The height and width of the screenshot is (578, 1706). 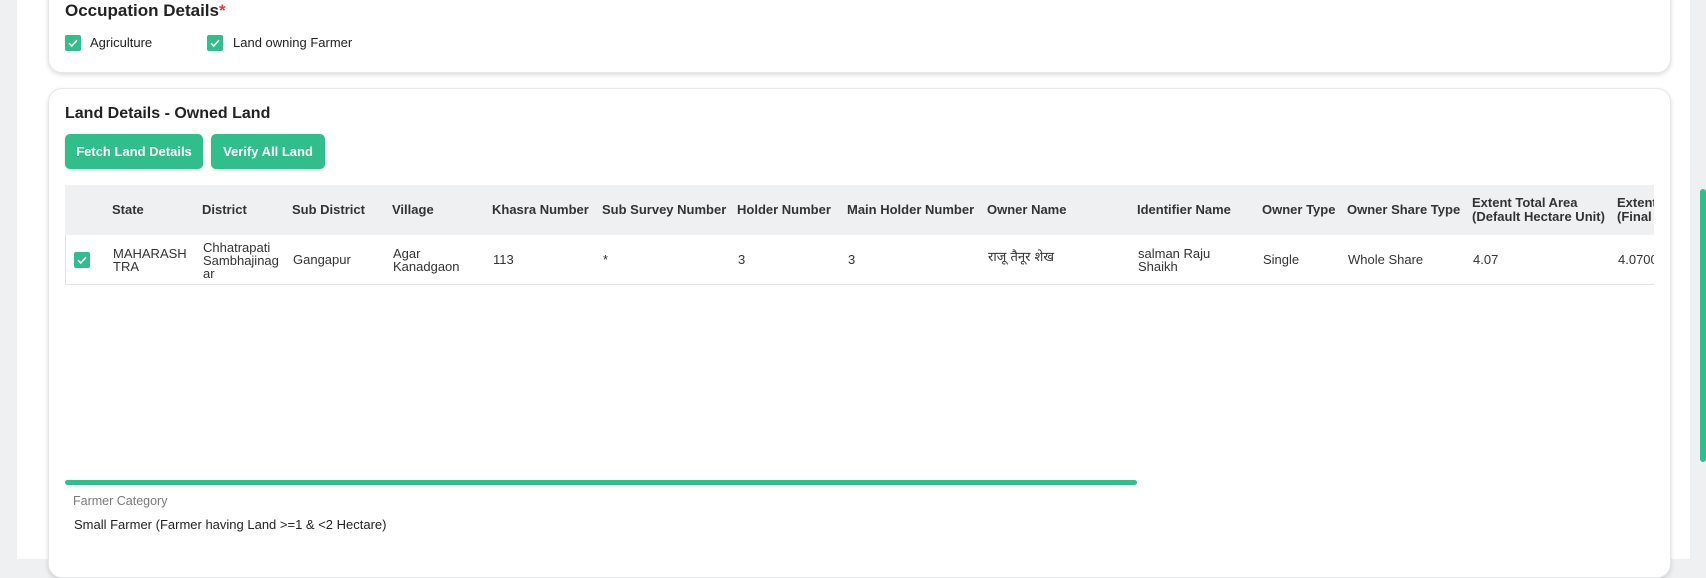 What do you see at coordinates (1021, 257) in the screenshot?
I see `cell-owner-name: राजू तैनूर शेख` at bounding box center [1021, 257].